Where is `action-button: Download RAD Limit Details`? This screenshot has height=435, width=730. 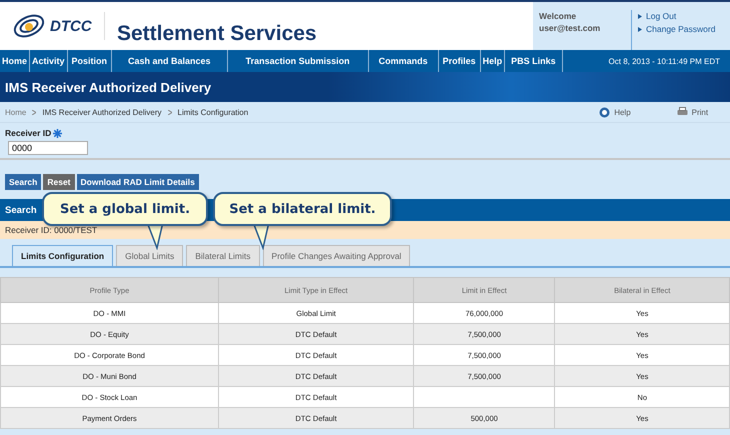
action-button: Download RAD Limit Details is located at coordinates (137, 182).